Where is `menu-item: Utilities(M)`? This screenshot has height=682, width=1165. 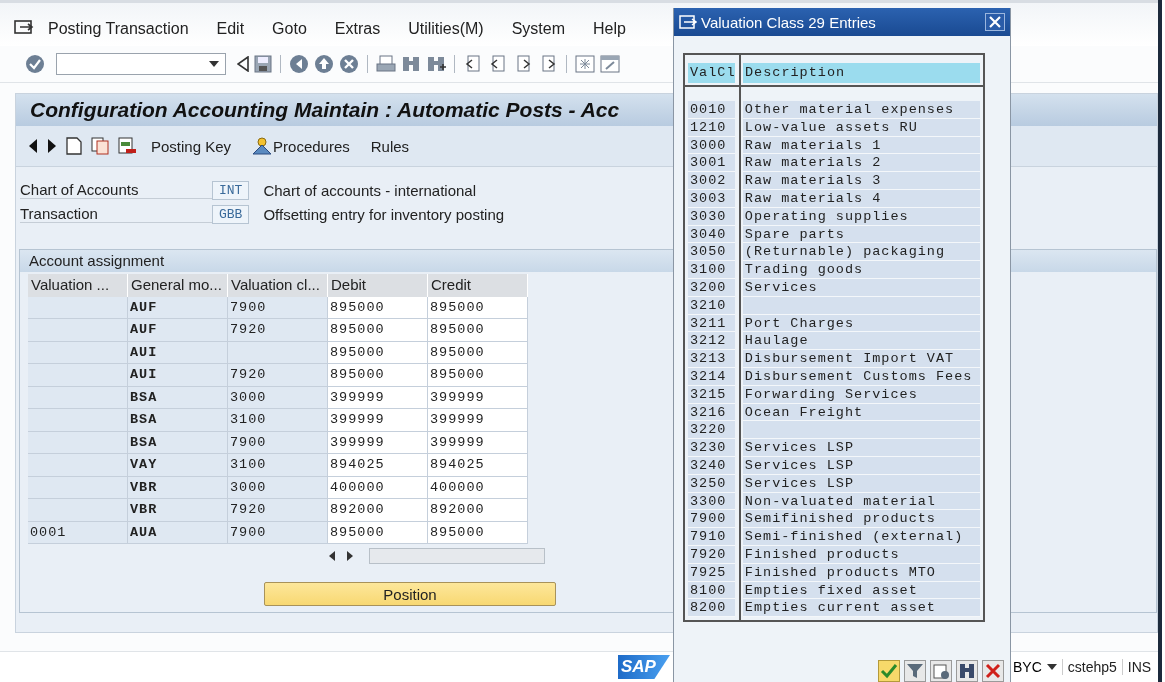
menu-item: Utilities(M) is located at coordinates (446, 29).